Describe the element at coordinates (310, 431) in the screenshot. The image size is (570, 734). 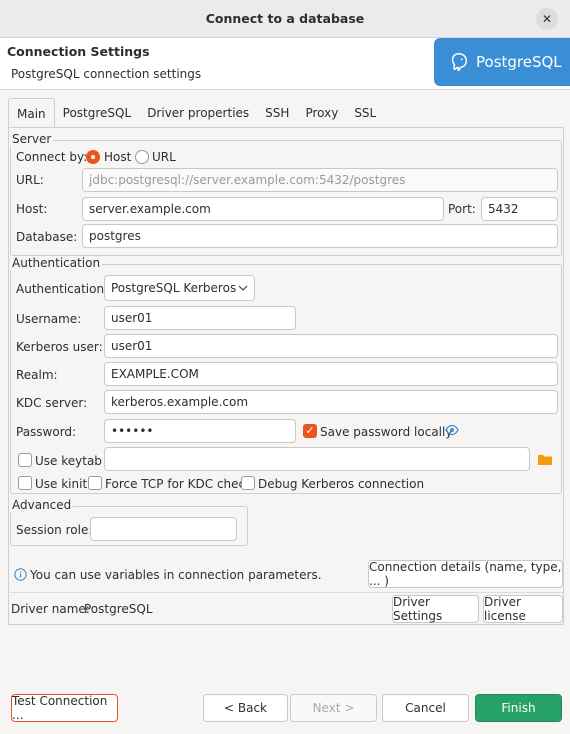
I see `save-password-checkbox: ✓` at that location.